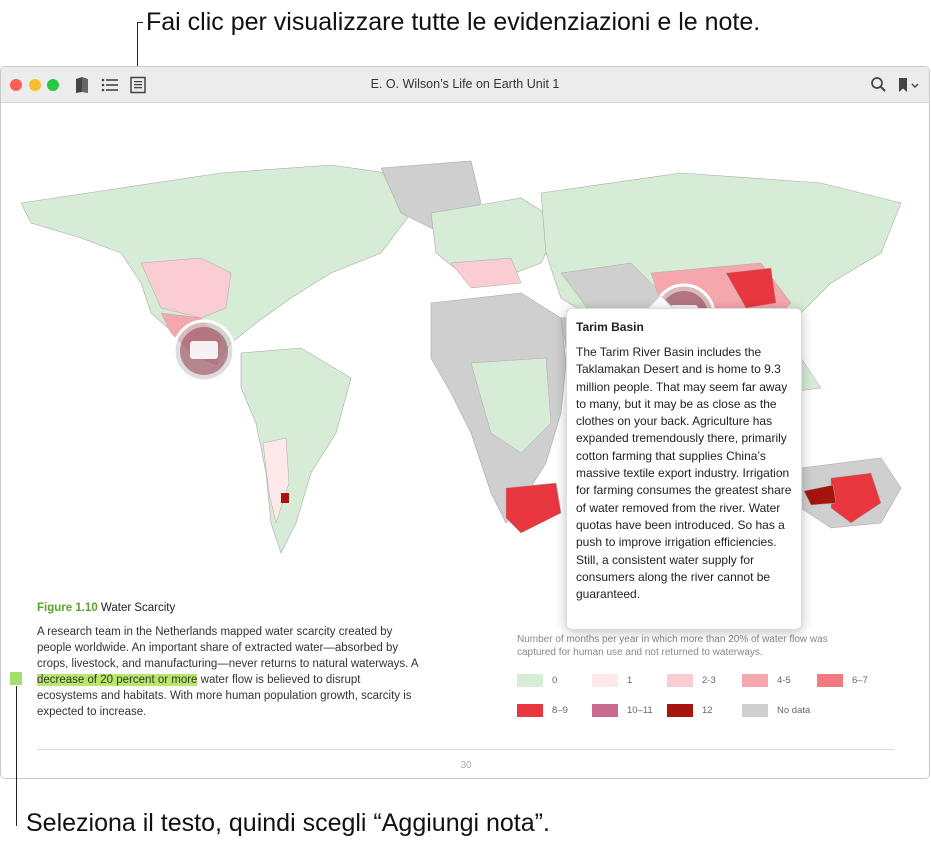  I want to click on callout-leader-bottom, so click(16, 756).